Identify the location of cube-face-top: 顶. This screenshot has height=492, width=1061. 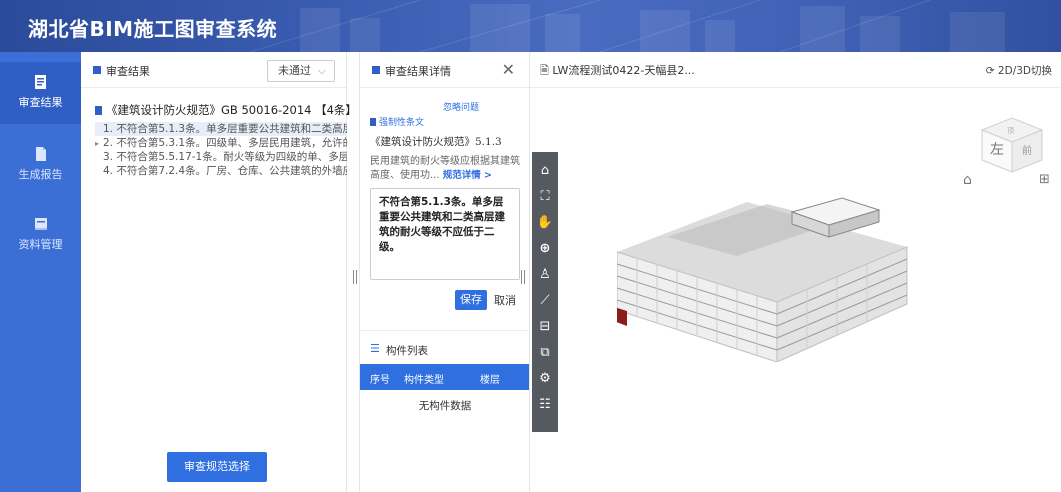
(1010, 131).